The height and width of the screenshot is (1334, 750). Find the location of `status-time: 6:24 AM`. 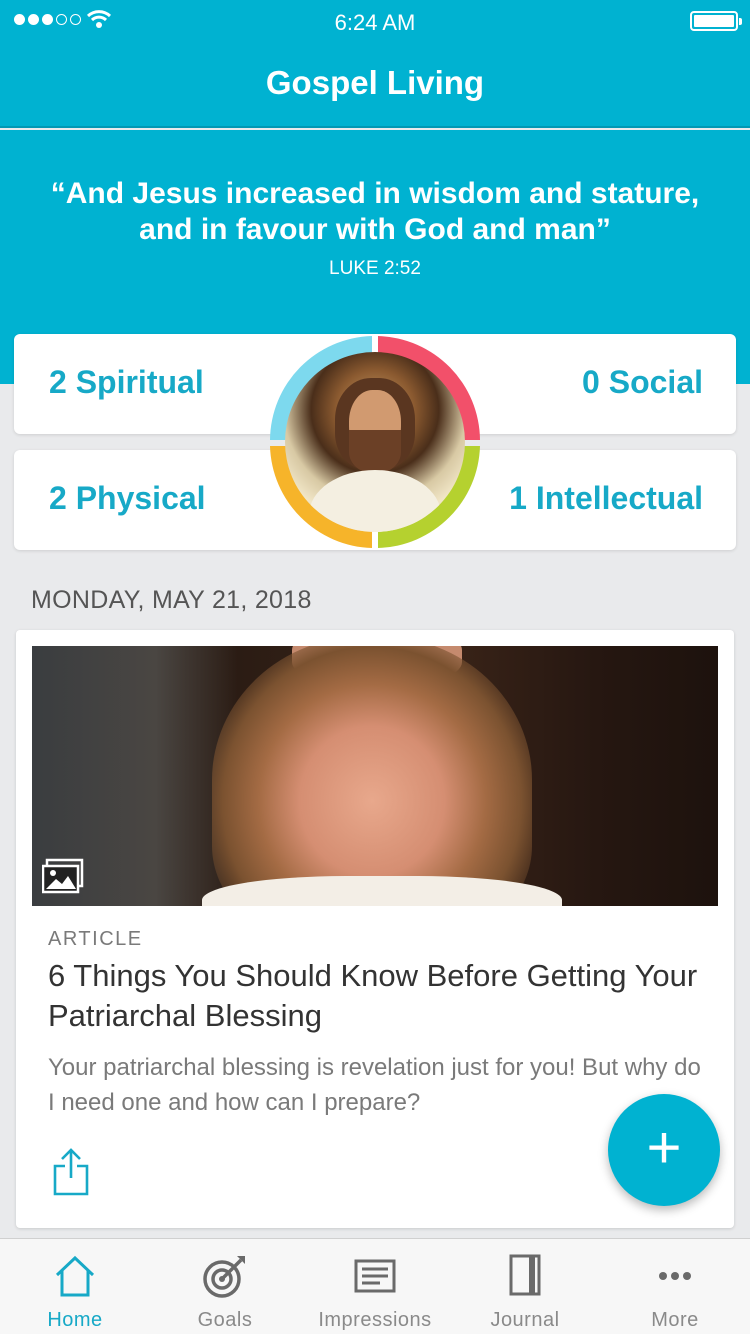

status-time: 6:24 AM is located at coordinates (375, 22).